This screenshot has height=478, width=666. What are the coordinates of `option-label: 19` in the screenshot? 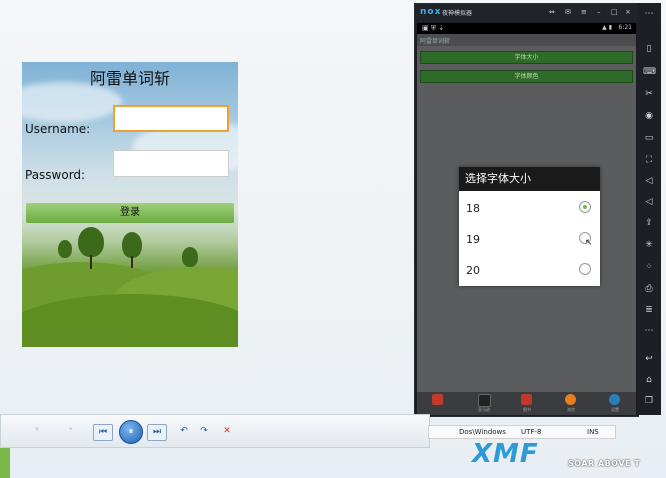 It's located at (473, 239).